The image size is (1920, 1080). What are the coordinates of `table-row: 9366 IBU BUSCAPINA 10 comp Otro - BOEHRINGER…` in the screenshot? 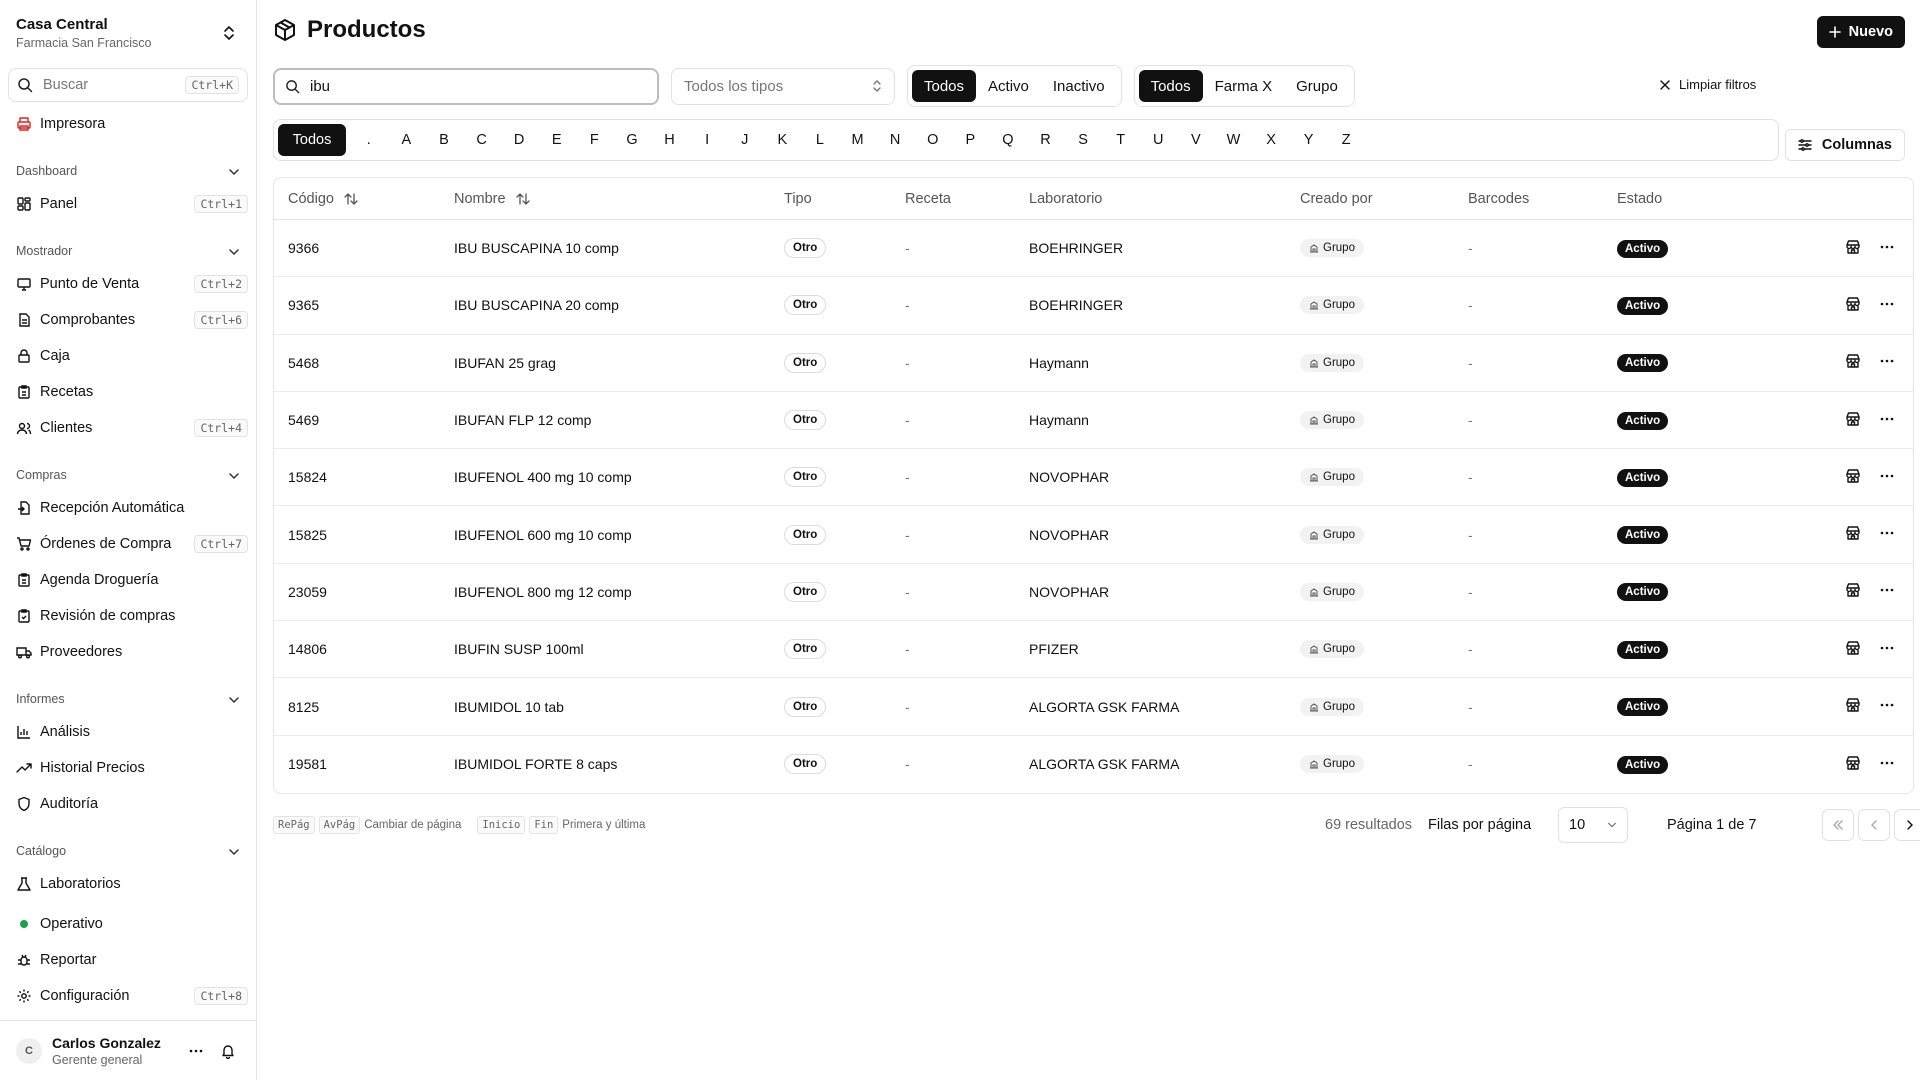 It's located at (1093, 249).